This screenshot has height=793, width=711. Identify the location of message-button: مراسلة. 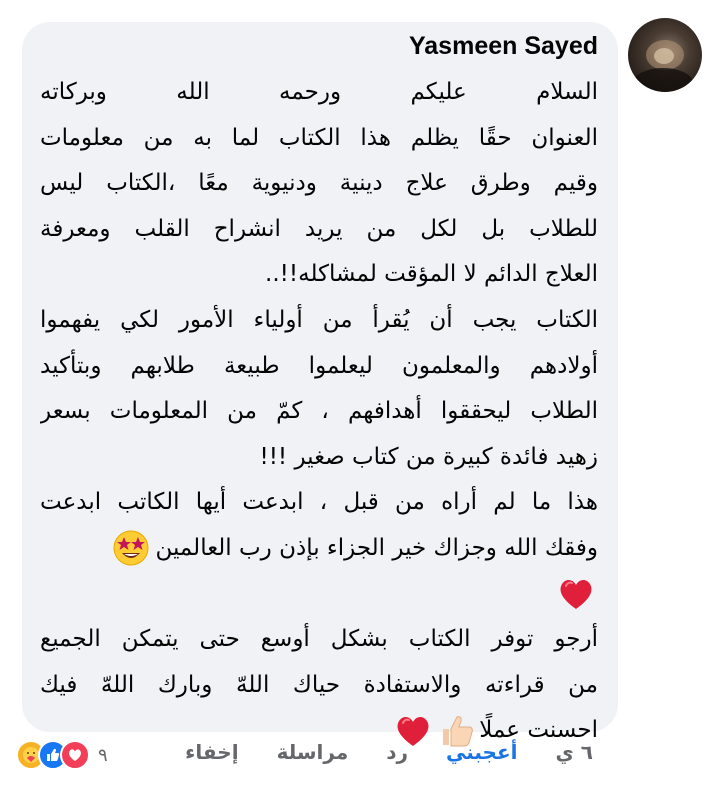
(313, 752).